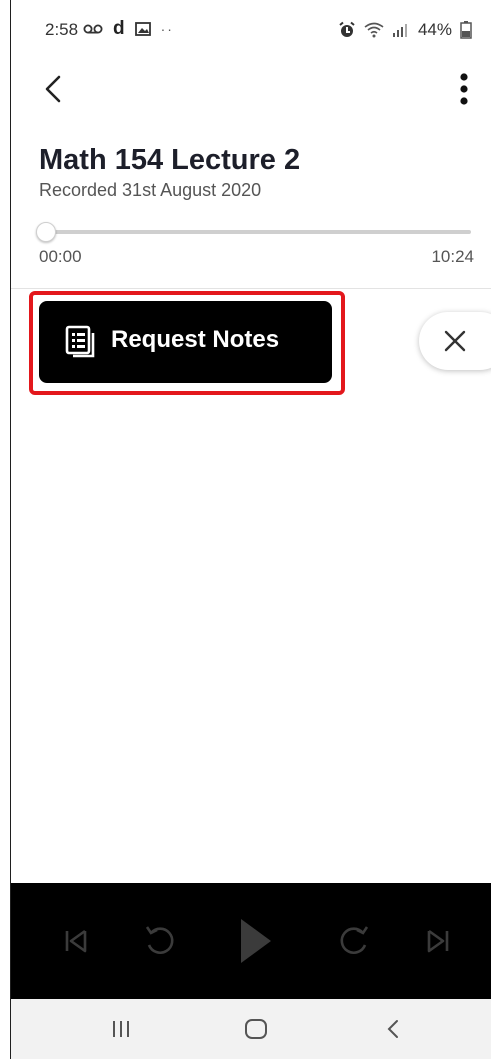  Describe the element at coordinates (347, 29) in the screenshot. I see `alarm-icon` at that location.